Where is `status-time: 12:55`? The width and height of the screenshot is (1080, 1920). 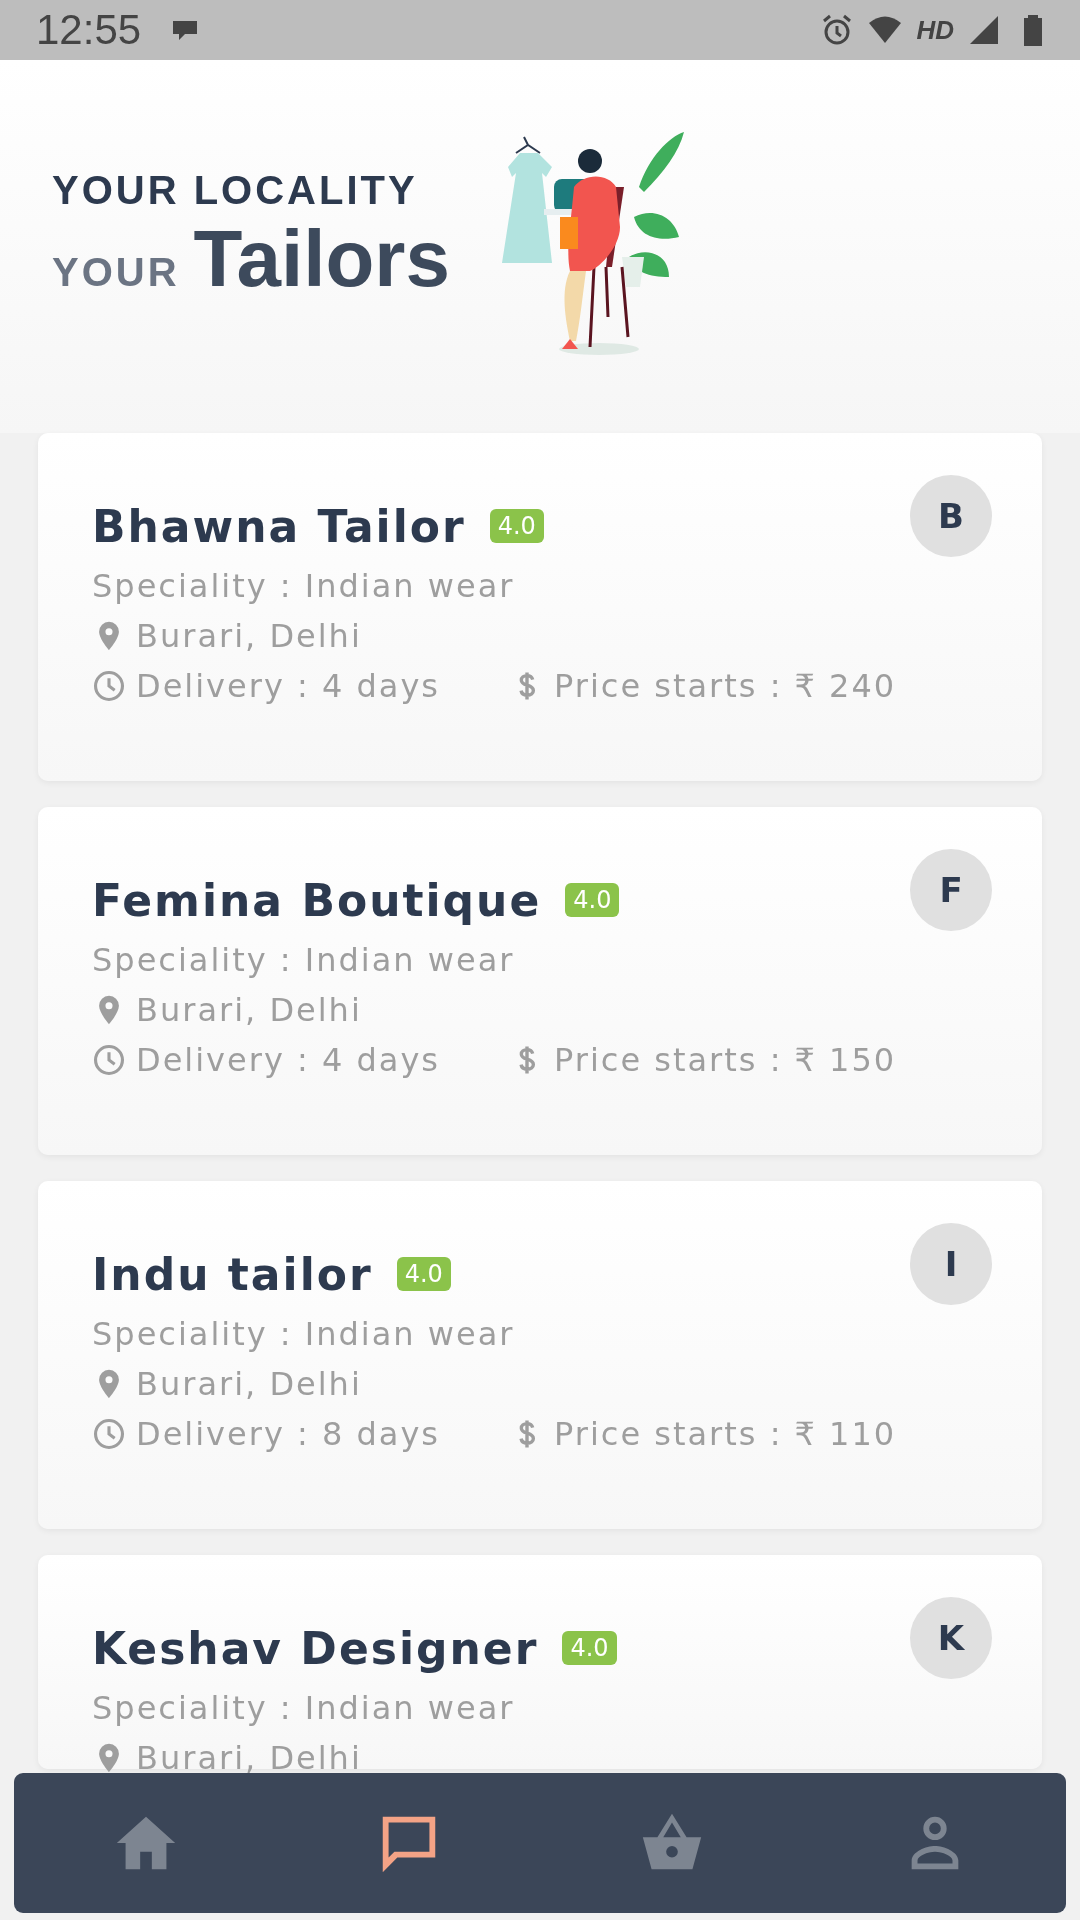
status-time: 12:55 is located at coordinates (89, 30).